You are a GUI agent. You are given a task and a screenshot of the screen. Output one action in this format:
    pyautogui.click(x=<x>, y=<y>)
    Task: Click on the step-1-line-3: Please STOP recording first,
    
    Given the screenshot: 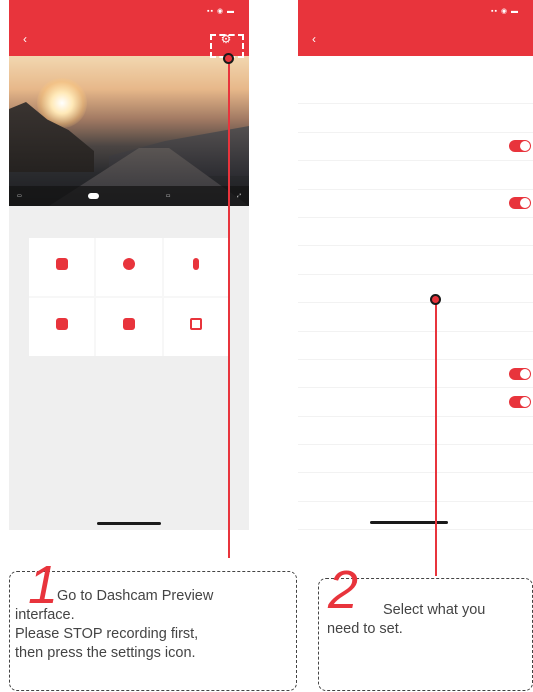 What is the action you would take?
    pyautogui.click(x=107, y=634)
    